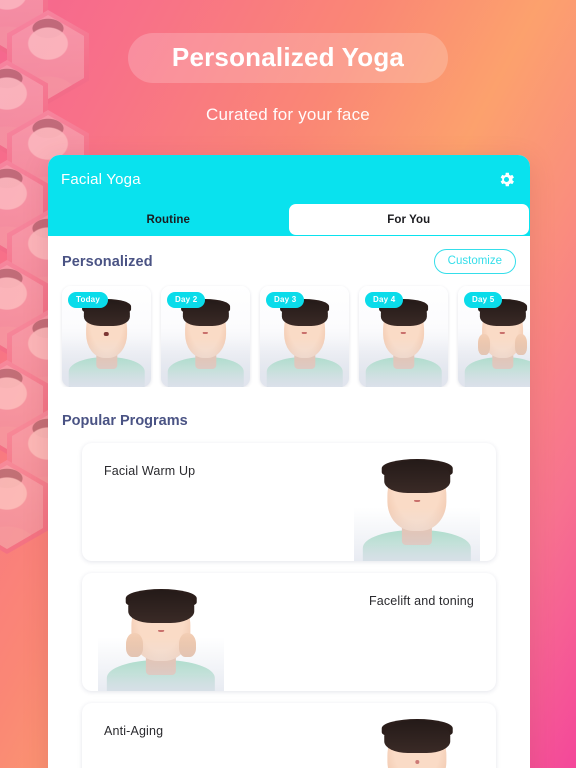 The height and width of the screenshot is (768, 576). Describe the element at coordinates (288, 58) in the screenshot. I see `banner-title: Personalized Yoga` at that location.